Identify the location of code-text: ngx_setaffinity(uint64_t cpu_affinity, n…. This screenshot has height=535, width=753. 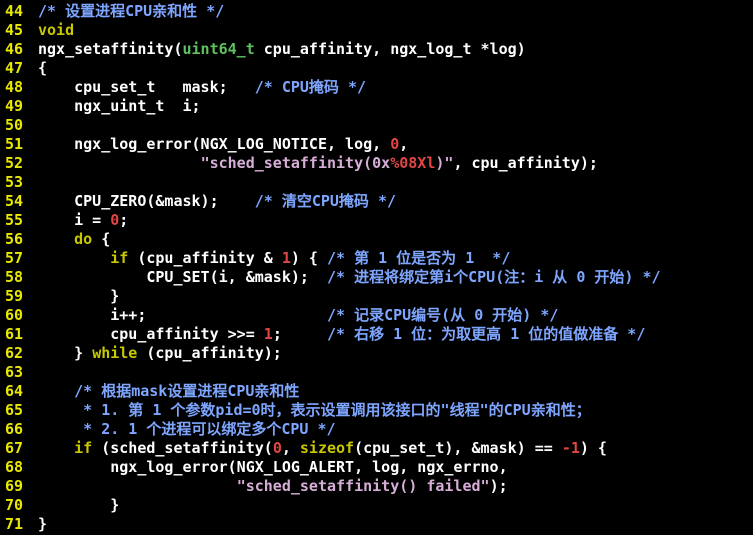
(282, 49).